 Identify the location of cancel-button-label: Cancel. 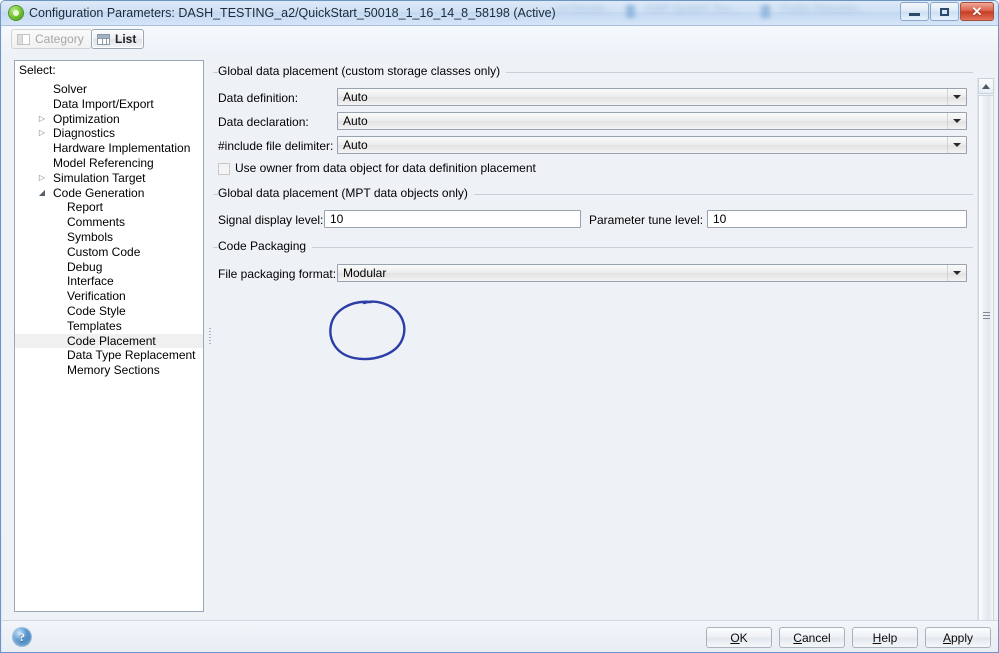
(812, 637).